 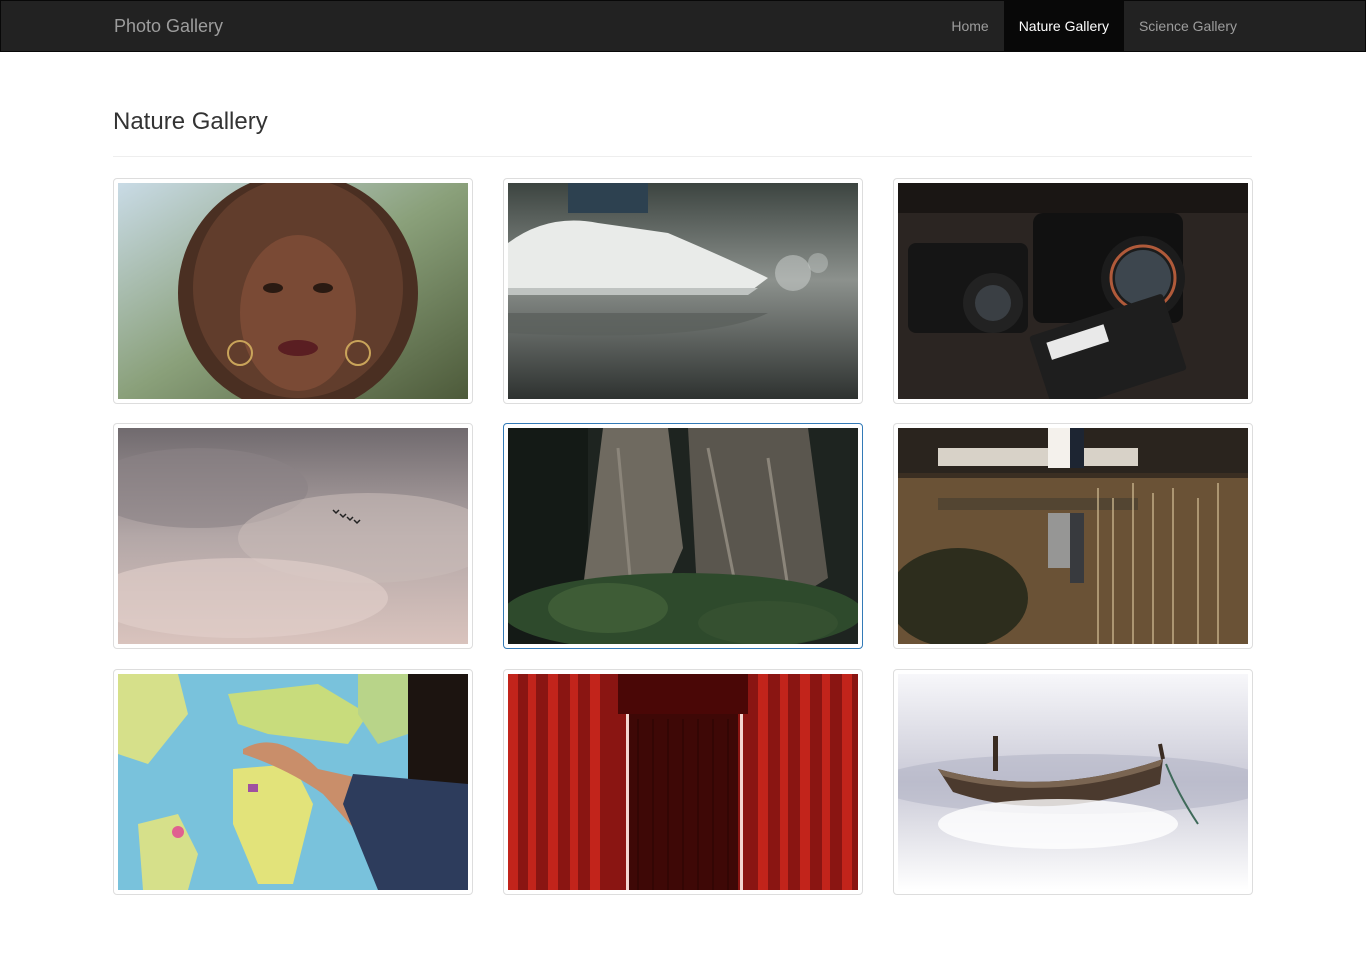 I want to click on photo-sneakers-splash, so click(x=683, y=291).